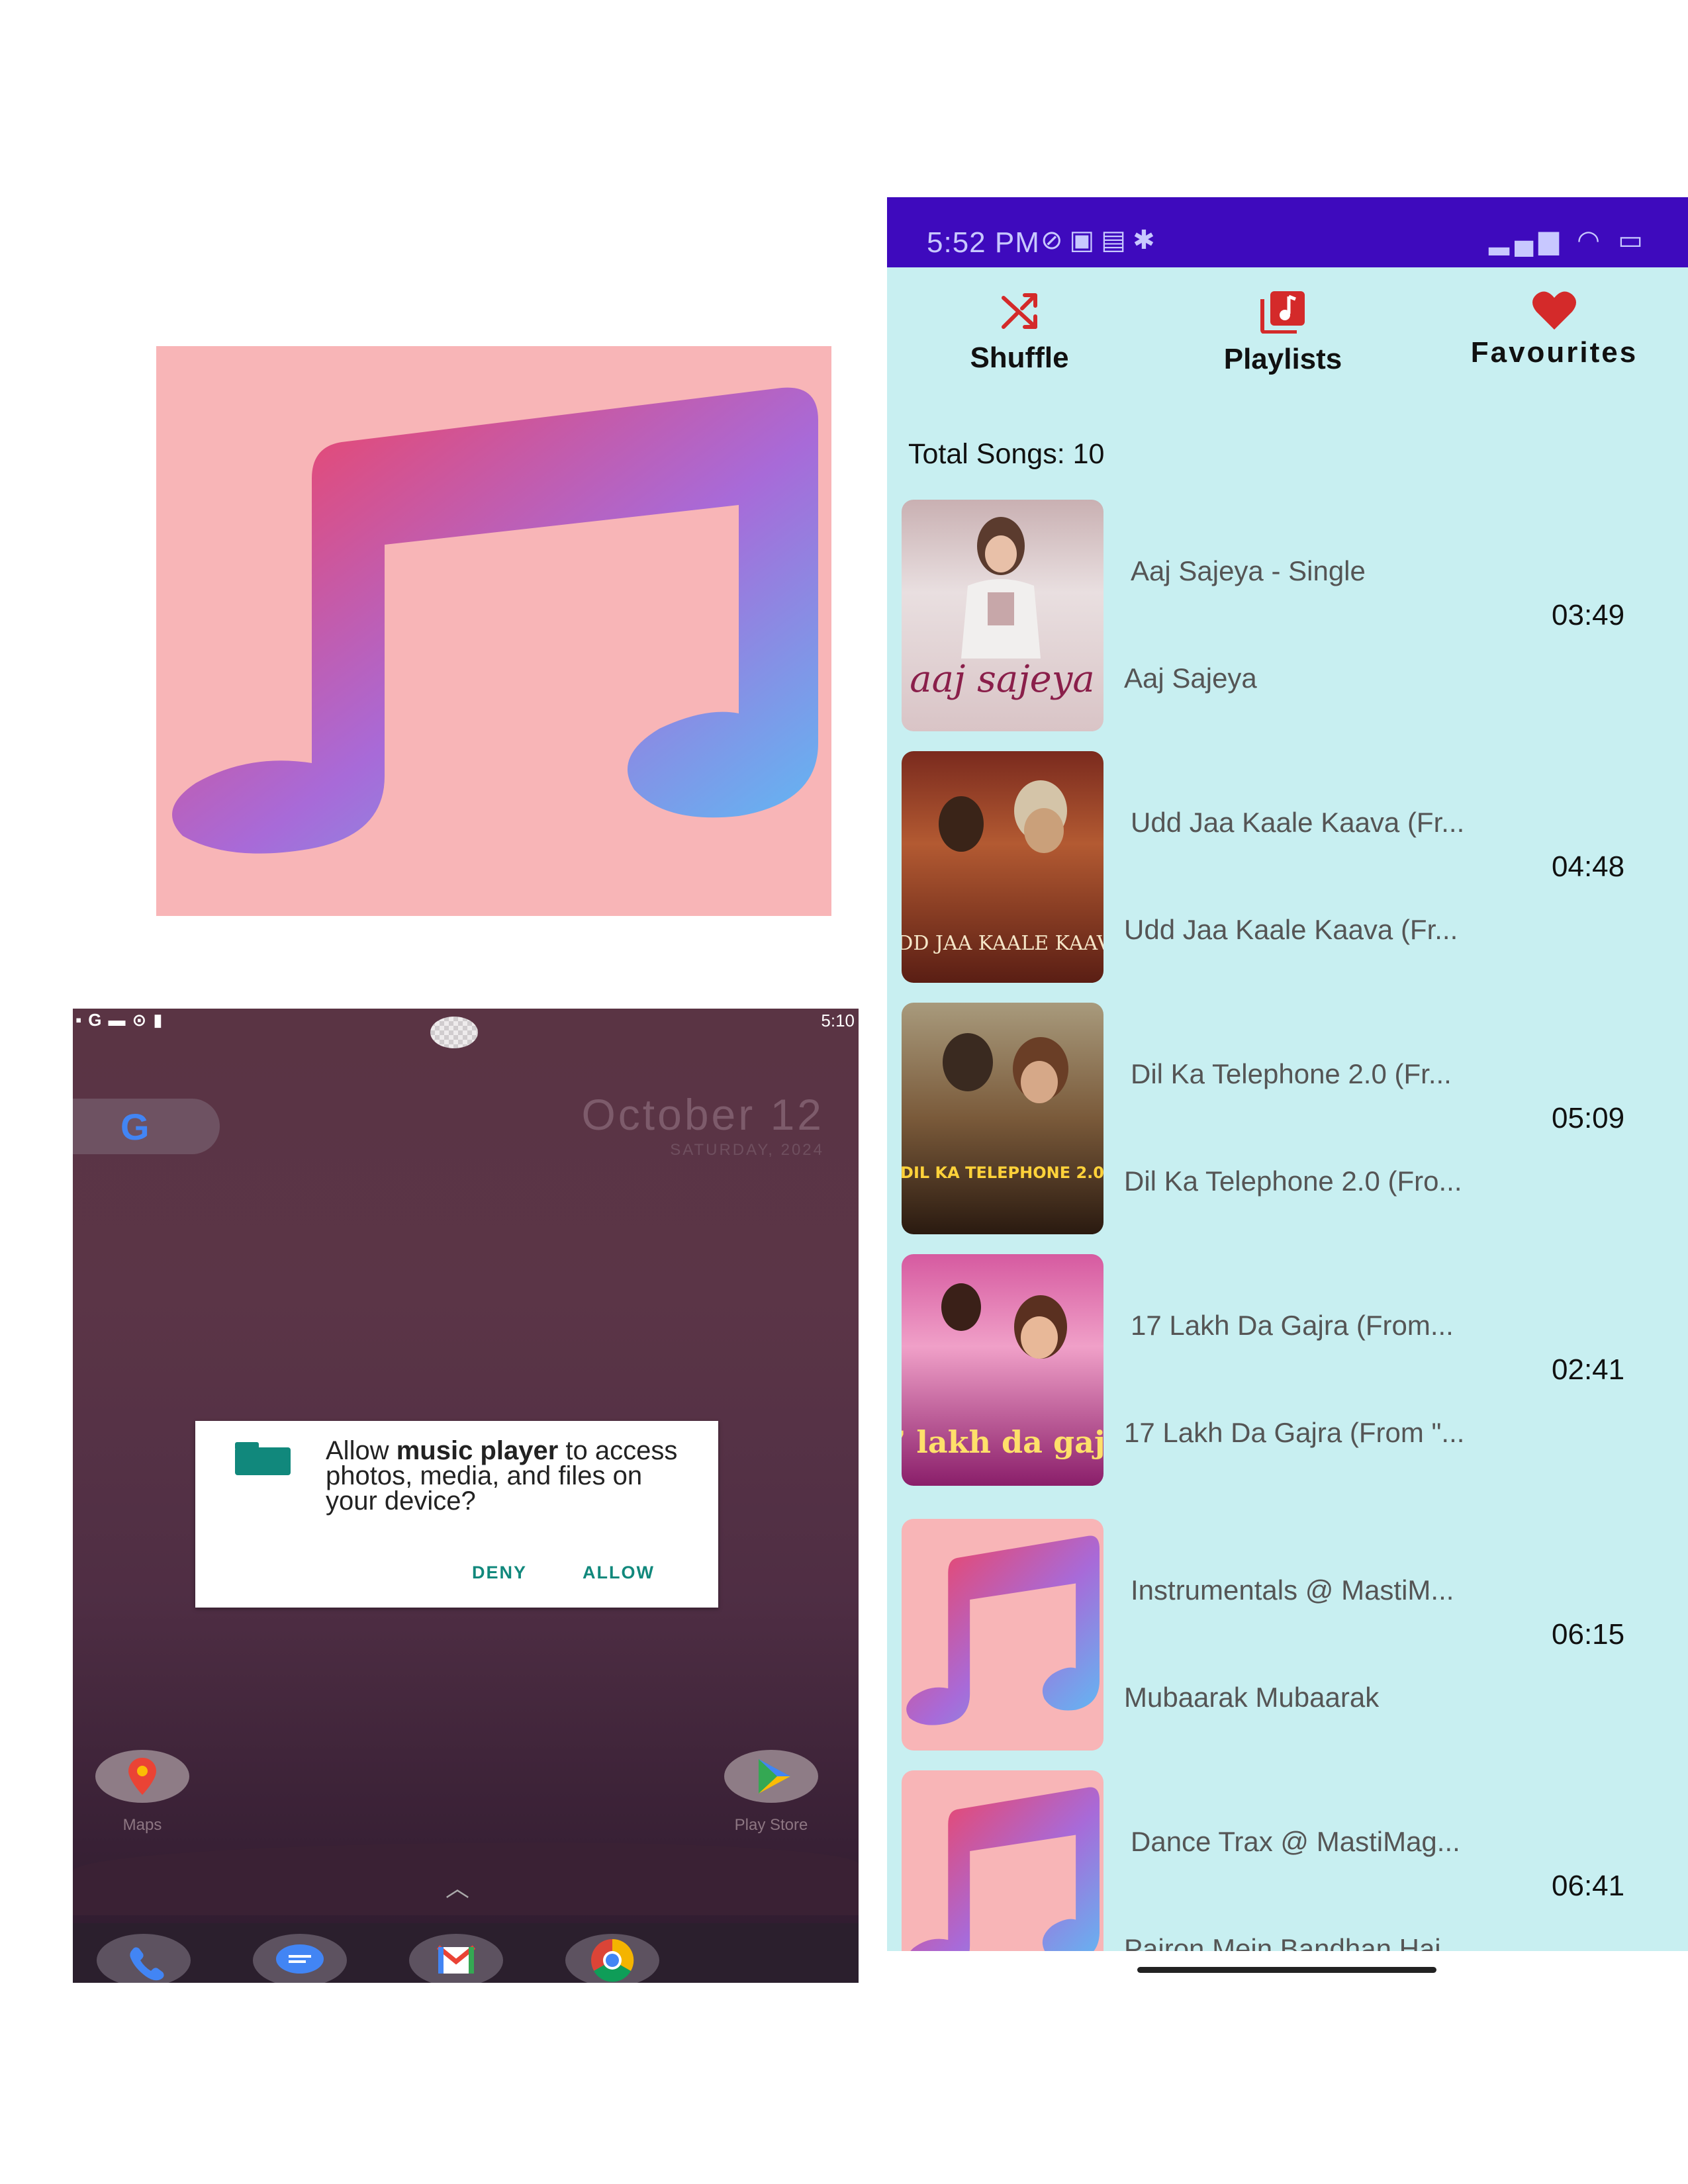 The image size is (1688, 2184). Describe the element at coordinates (1554, 310) in the screenshot. I see `heart-icon` at that location.